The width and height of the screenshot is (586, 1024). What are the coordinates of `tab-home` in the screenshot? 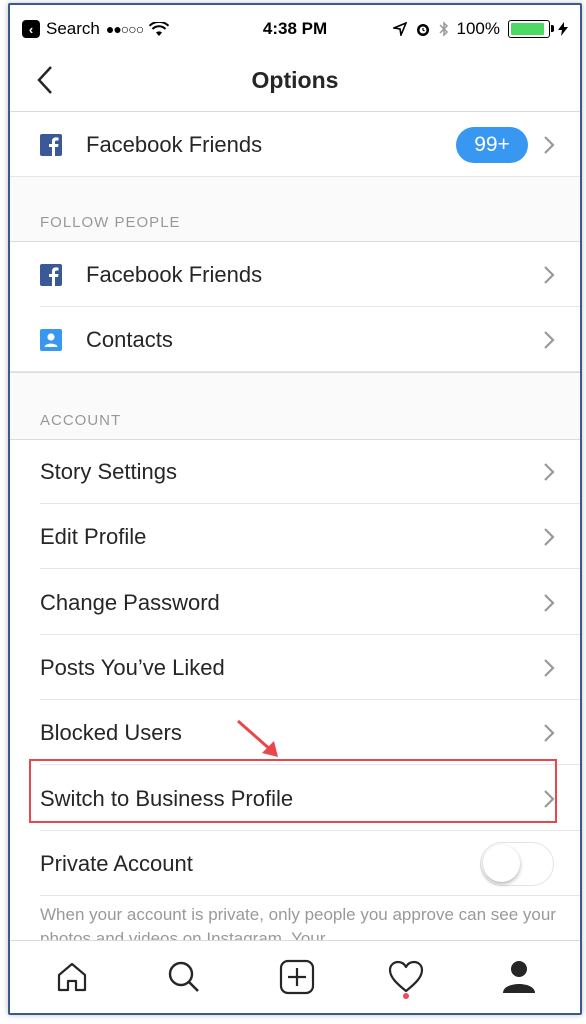 It's located at (72, 977).